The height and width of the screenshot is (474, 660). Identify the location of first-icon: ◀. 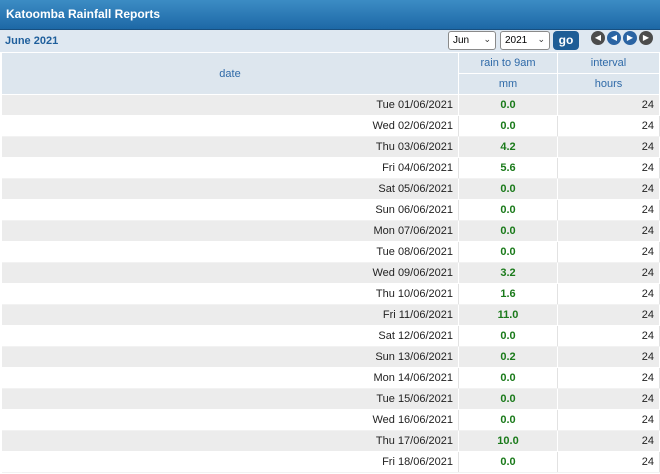
(598, 38).